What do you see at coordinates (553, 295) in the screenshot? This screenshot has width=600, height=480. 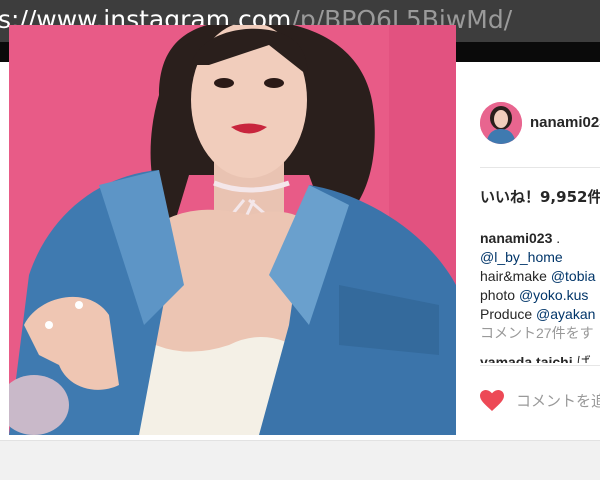 I see `caption-mention-photo: @yoko.kus` at bounding box center [553, 295].